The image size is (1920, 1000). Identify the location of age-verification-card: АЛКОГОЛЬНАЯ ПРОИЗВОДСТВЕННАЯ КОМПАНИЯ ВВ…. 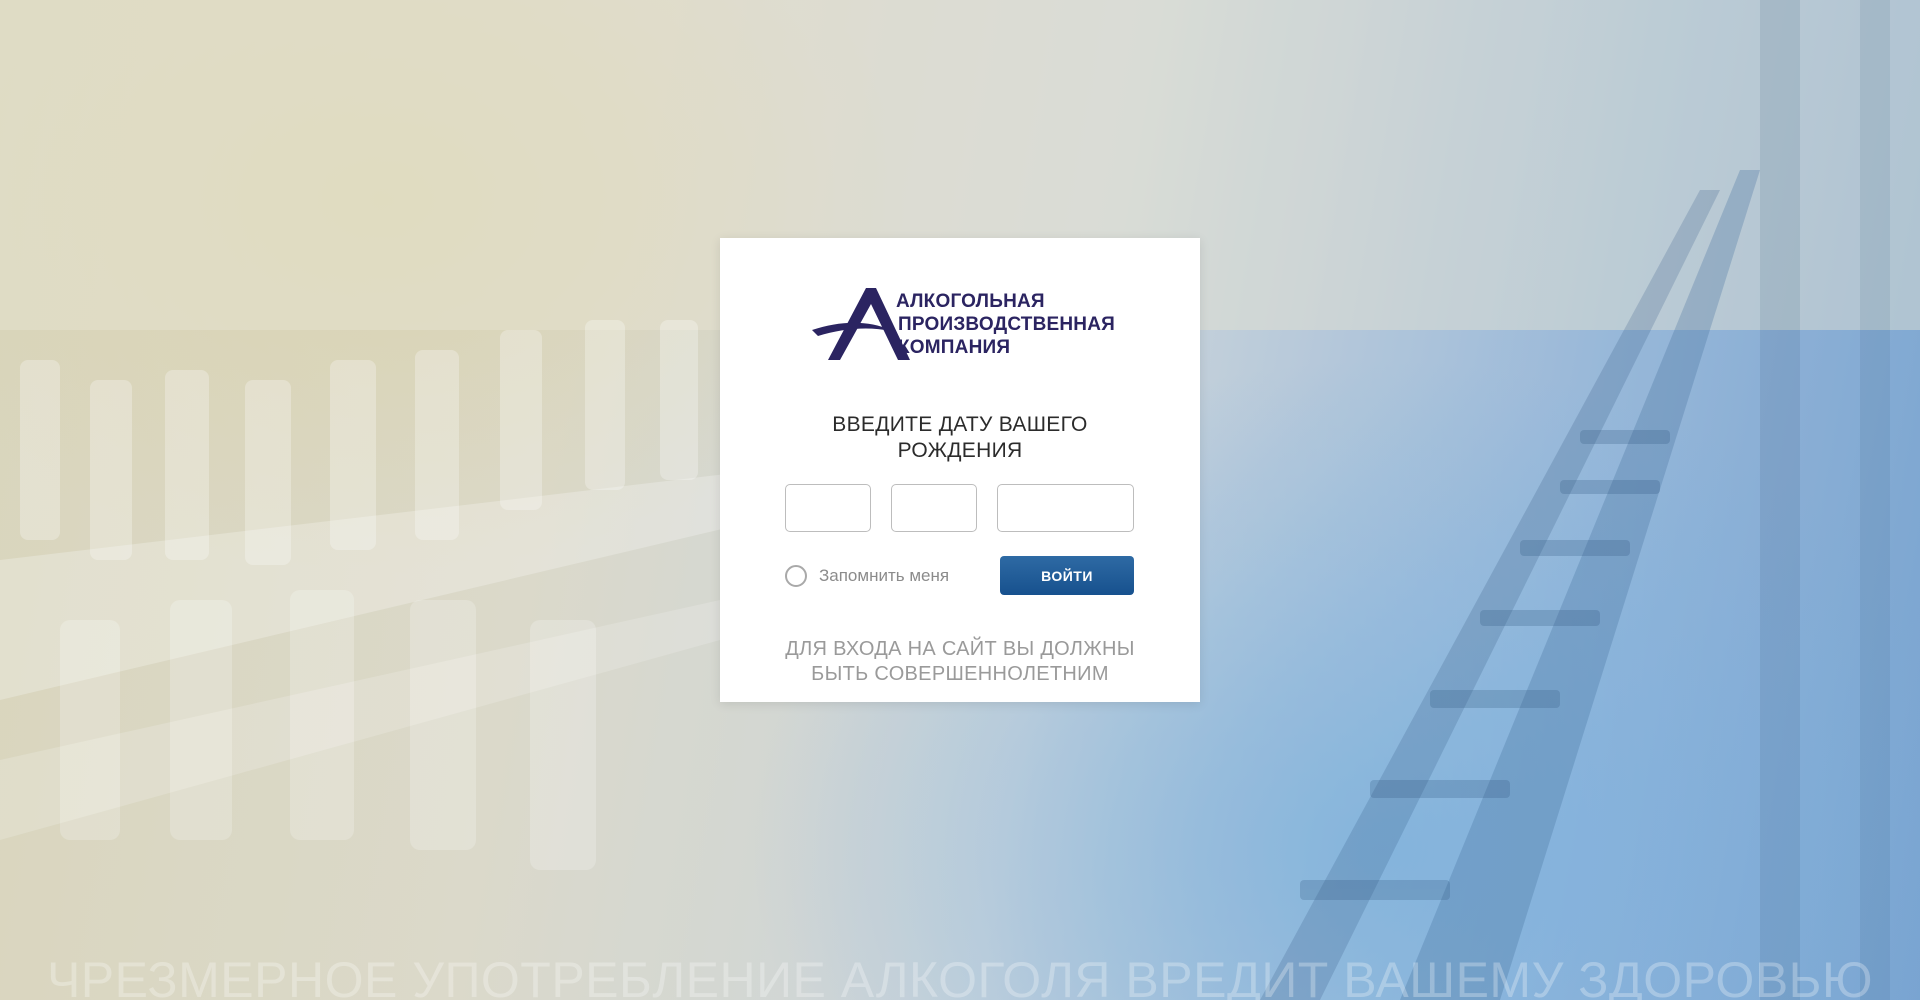
(960, 470).